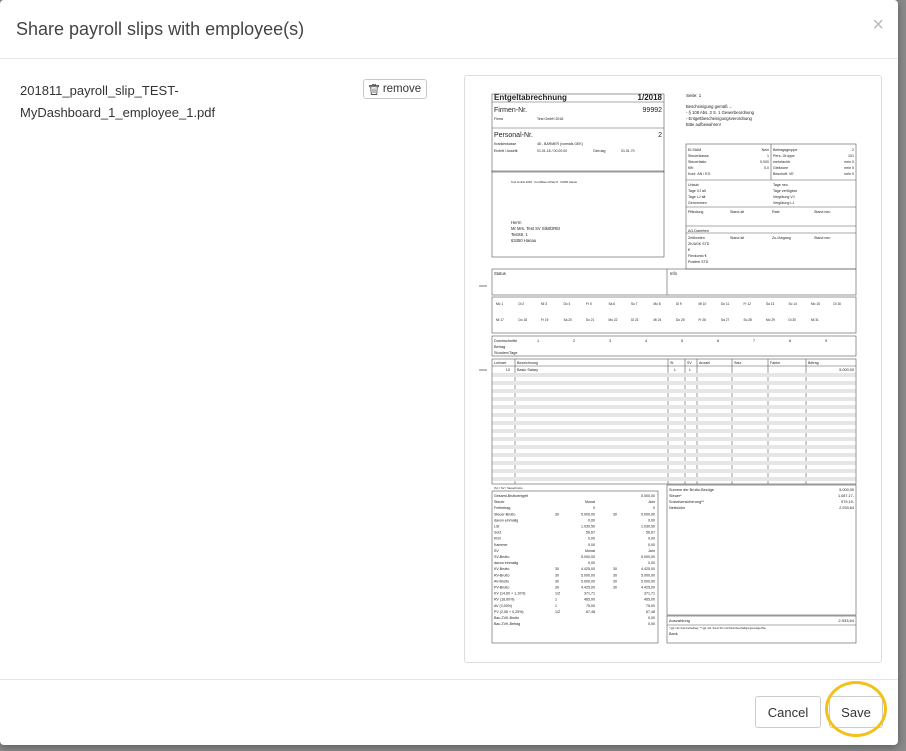 This screenshot has width=906, height=751. Describe the element at coordinates (513, 135) in the screenshot. I see `pdf-personal-label: Personal-Nr.` at that location.